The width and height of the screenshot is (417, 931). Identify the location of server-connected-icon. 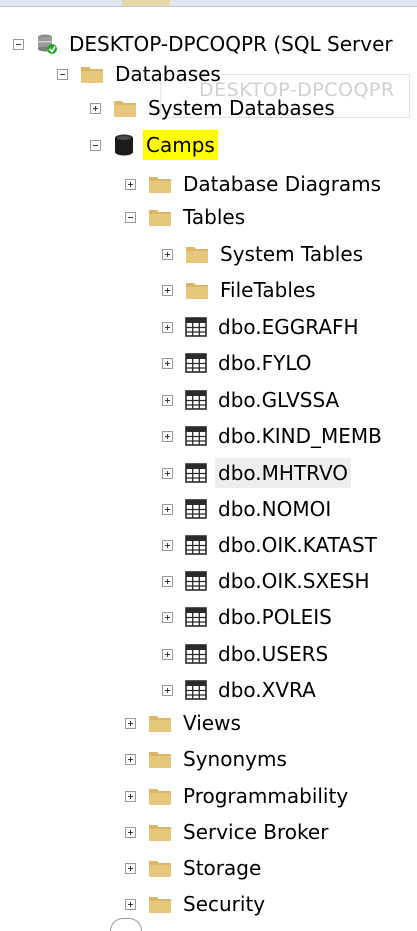
(47, 44).